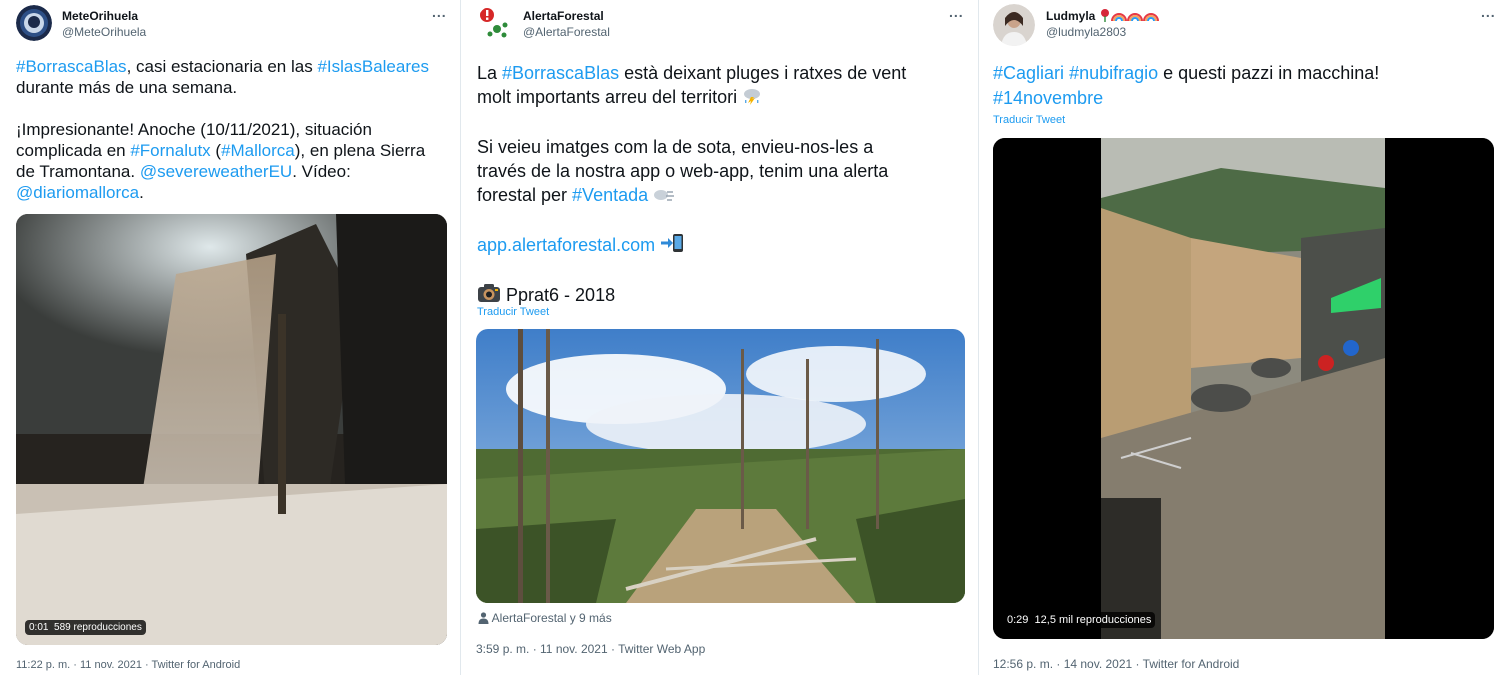  What do you see at coordinates (1093, 620) in the screenshot?
I see `video-views: 12,5 mil reproducciones` at bounding box center [1093, 620].